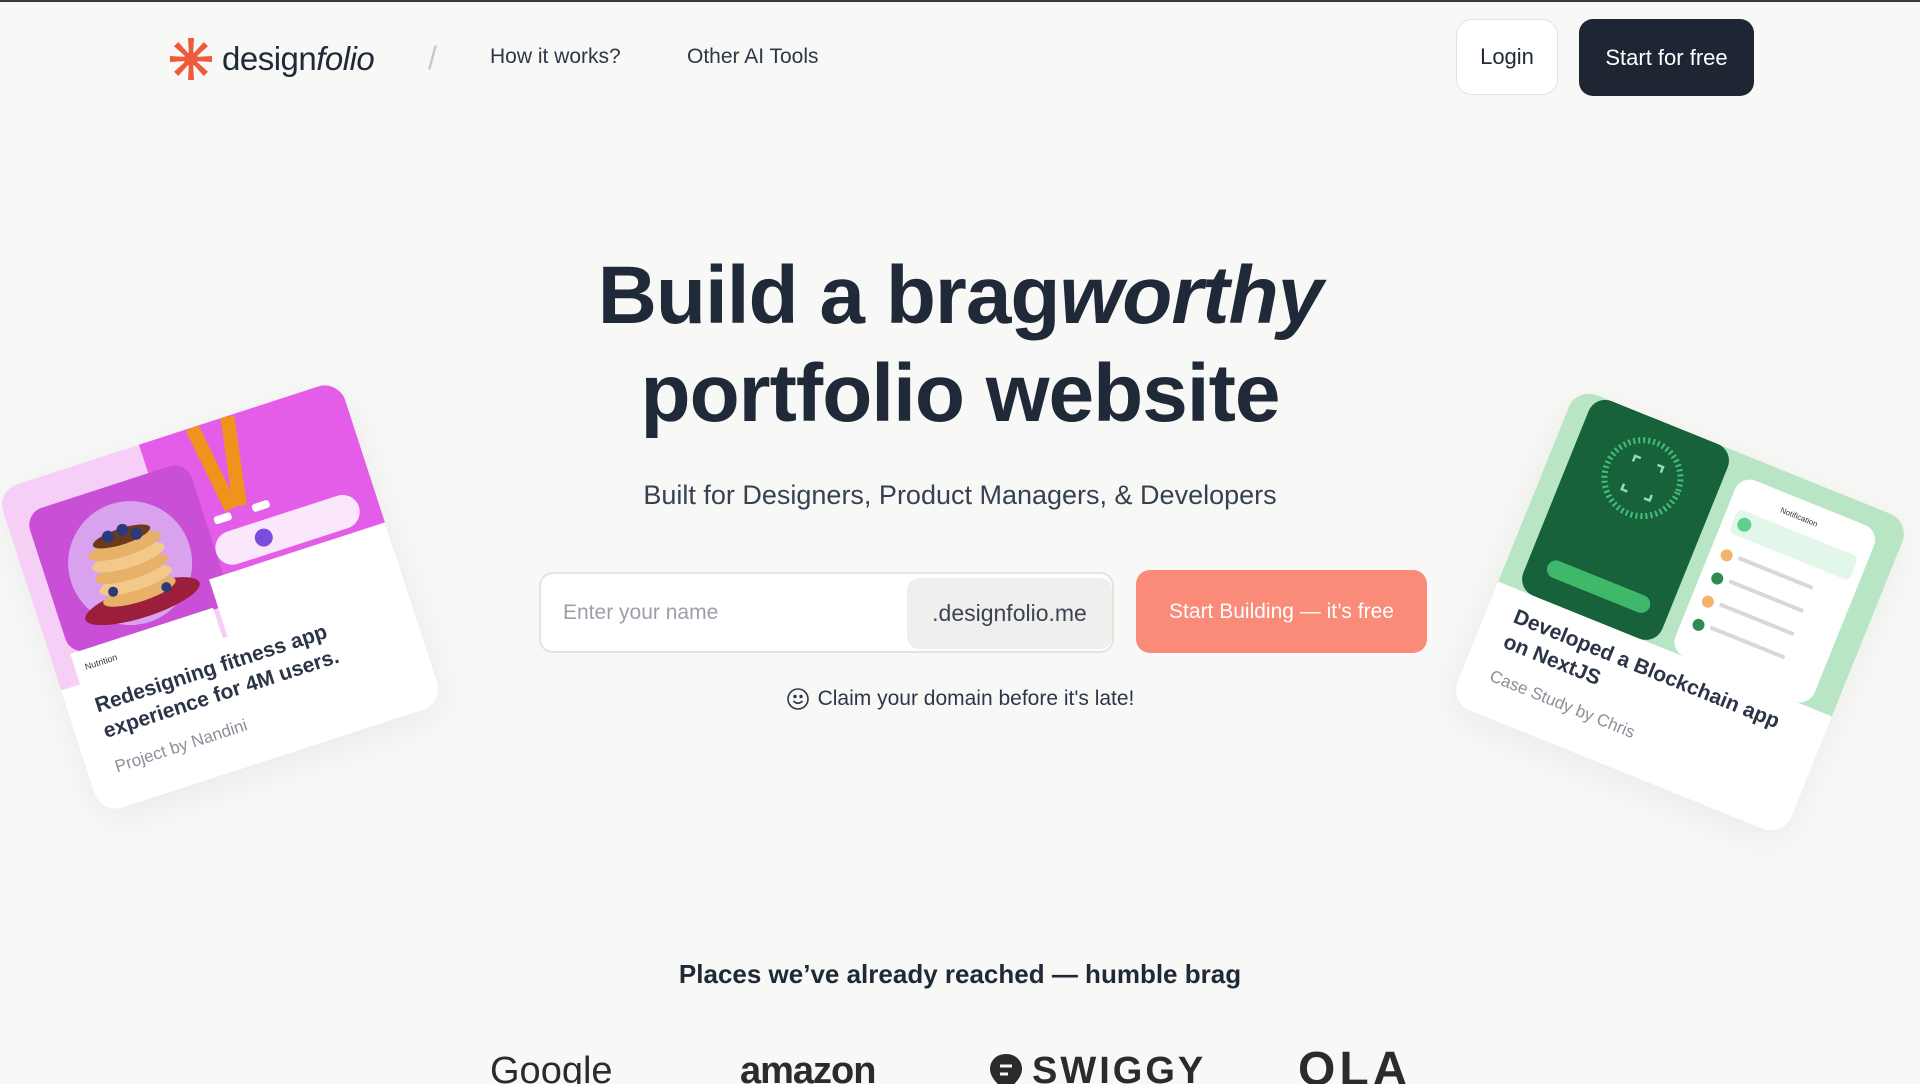 Image resolution: width=1920 pixels, height=1084 pixels. What do you see at coordinates (555, 57) in the screenshot?
I see `nav-how-it-works: How it works?` at bounding box center [555, 57].